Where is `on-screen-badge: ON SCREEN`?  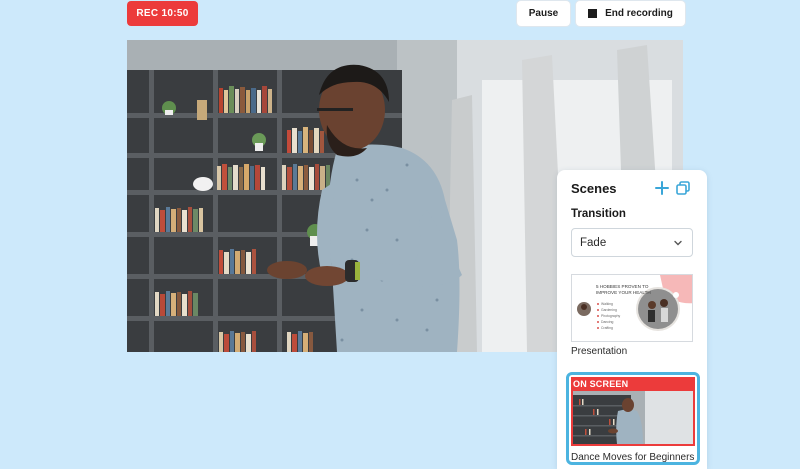 on-screen-badge: ON SCREEN is located at coordinates (601, 384).